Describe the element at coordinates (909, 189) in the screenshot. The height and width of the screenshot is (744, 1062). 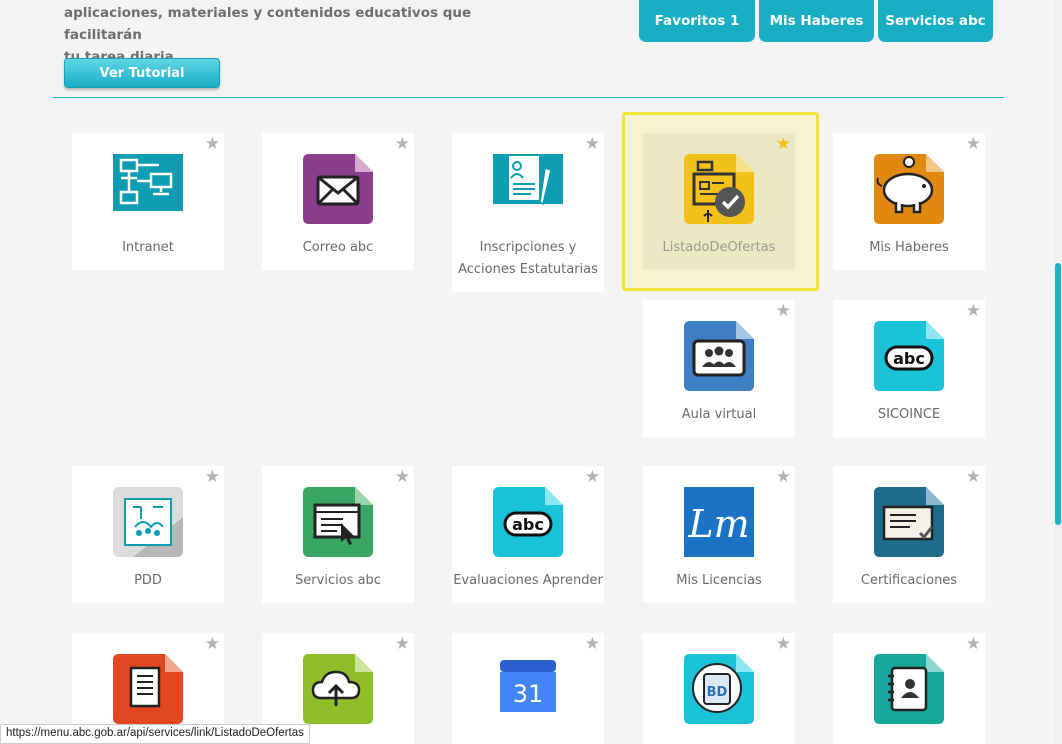
I see `piggy-bank-icon` at that location.